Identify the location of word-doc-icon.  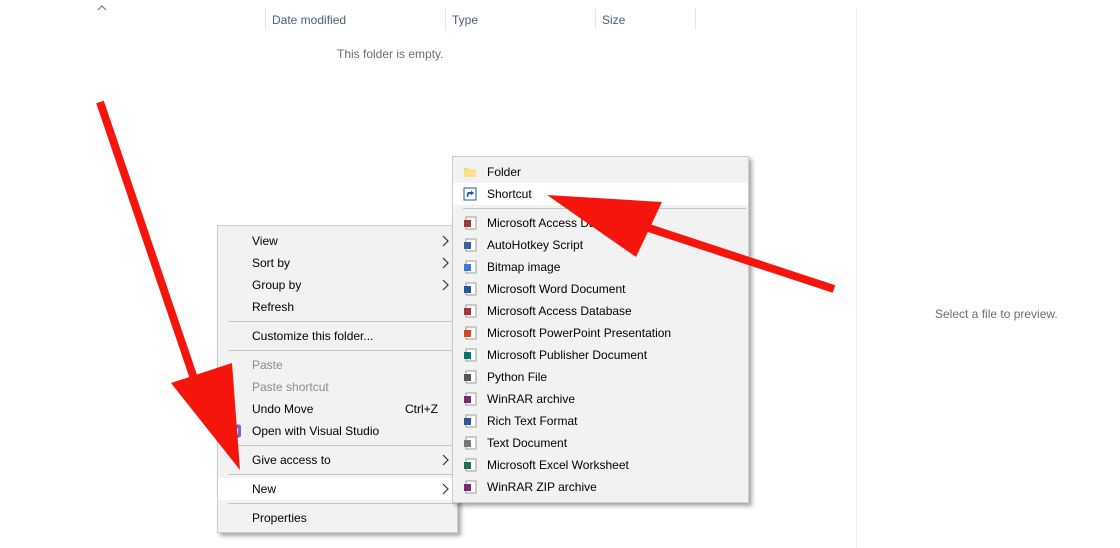
(470, 289).